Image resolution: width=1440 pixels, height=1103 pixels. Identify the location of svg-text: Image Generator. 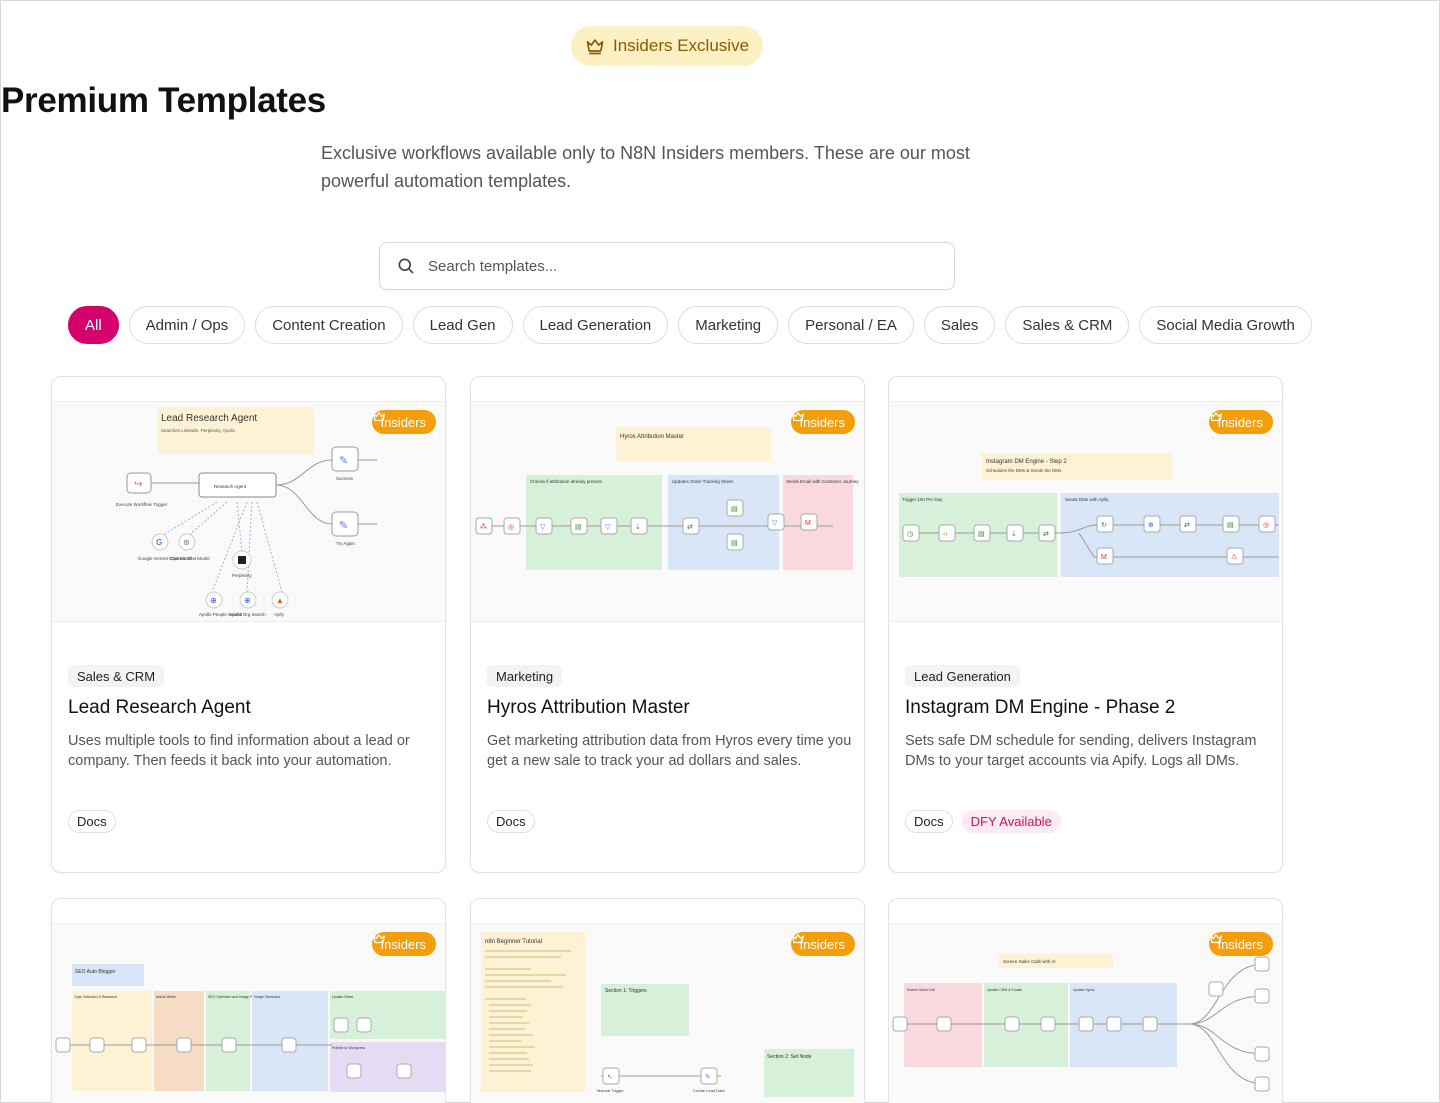
(267, 997).